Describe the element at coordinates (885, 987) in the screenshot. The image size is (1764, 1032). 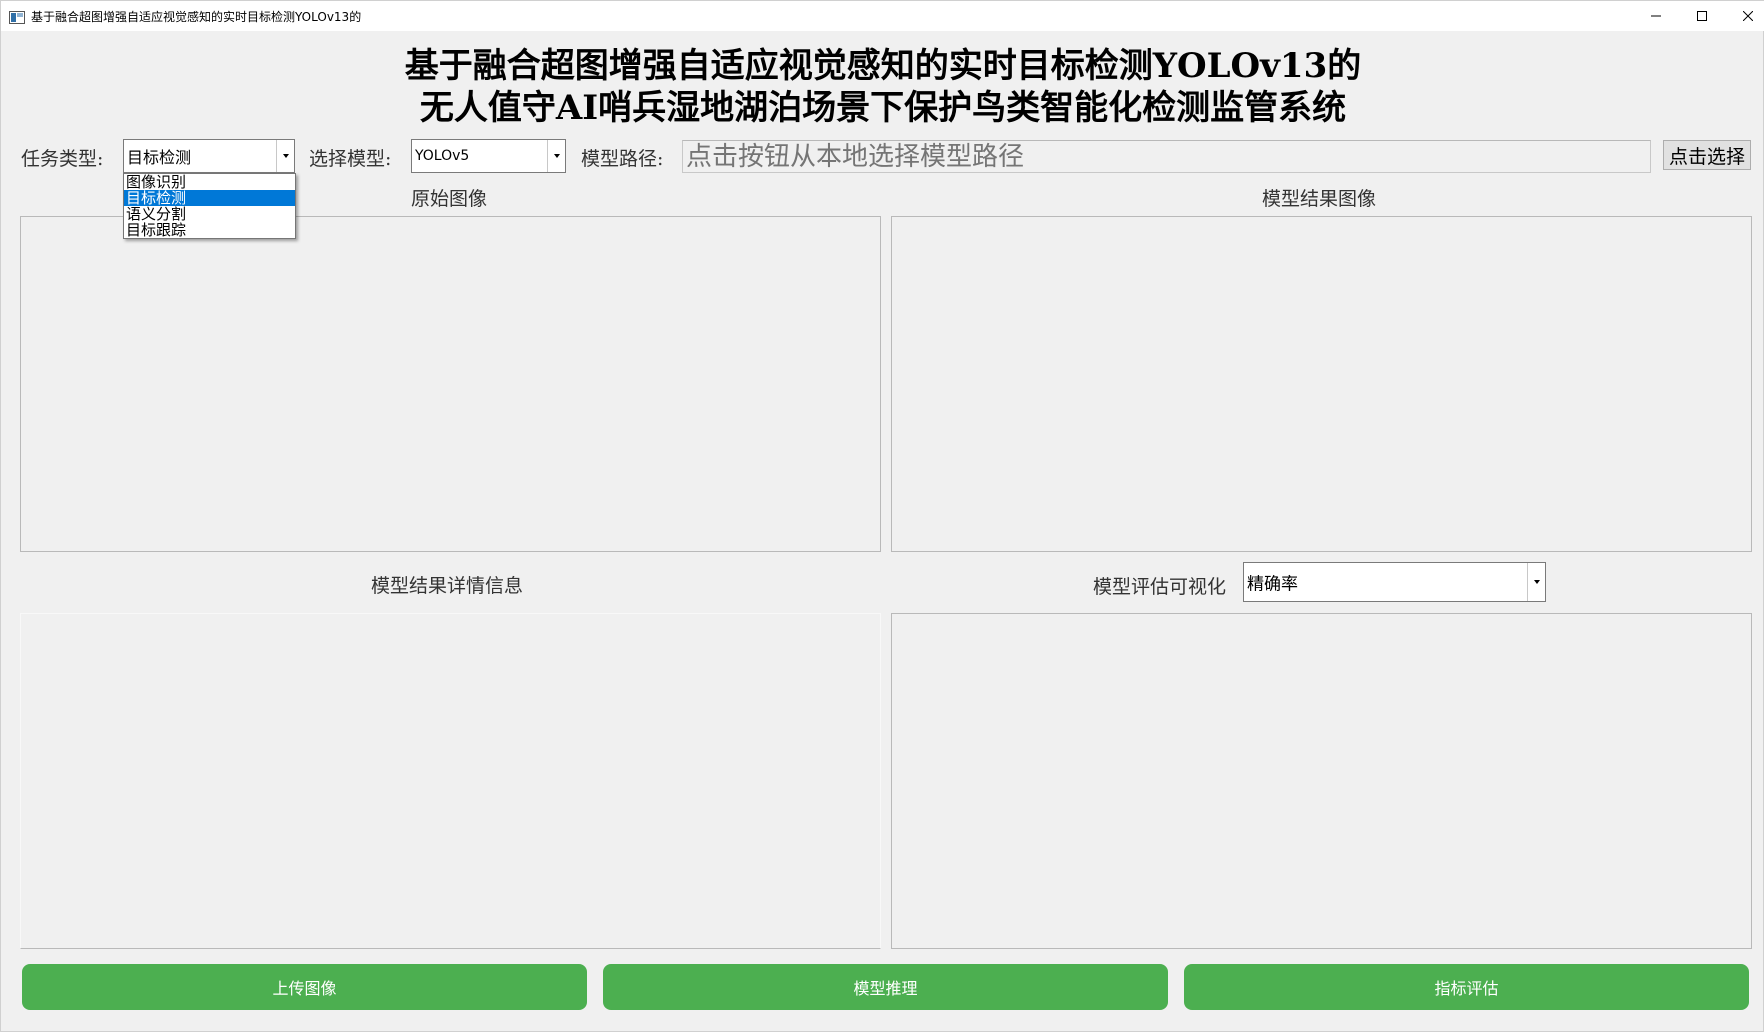
I see `model-inference-button: 模型推理` at that location.